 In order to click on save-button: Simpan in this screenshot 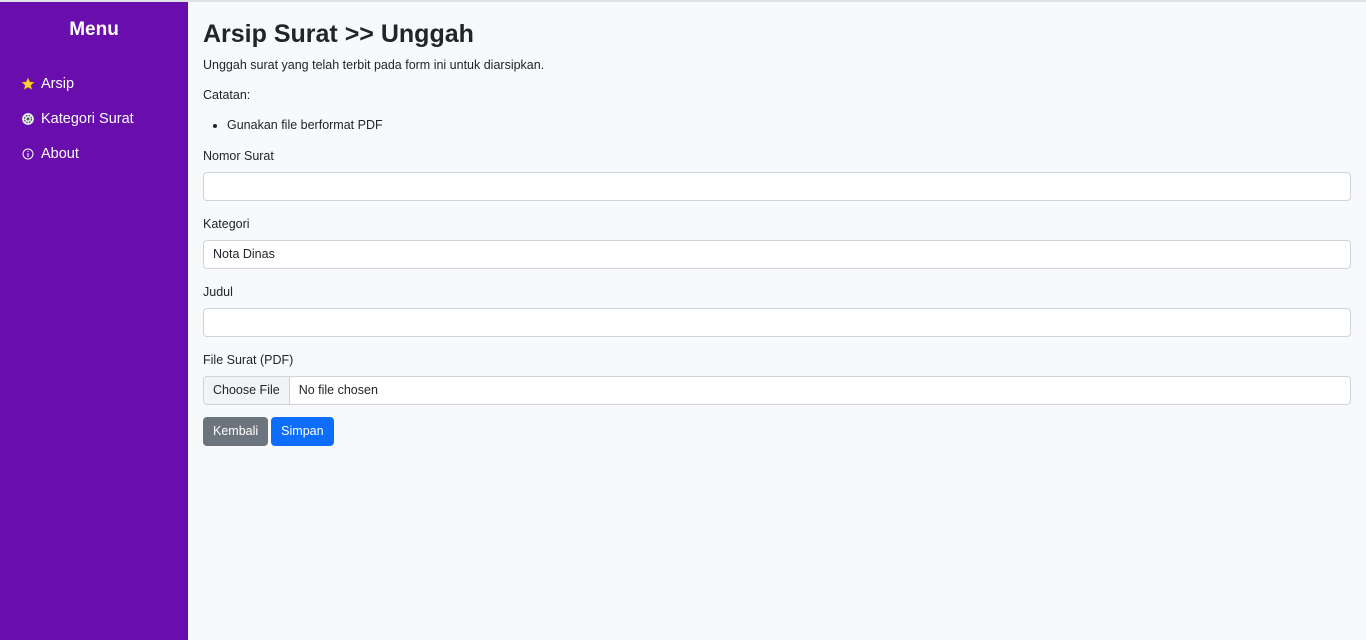, I will do `click(302, 431)`.